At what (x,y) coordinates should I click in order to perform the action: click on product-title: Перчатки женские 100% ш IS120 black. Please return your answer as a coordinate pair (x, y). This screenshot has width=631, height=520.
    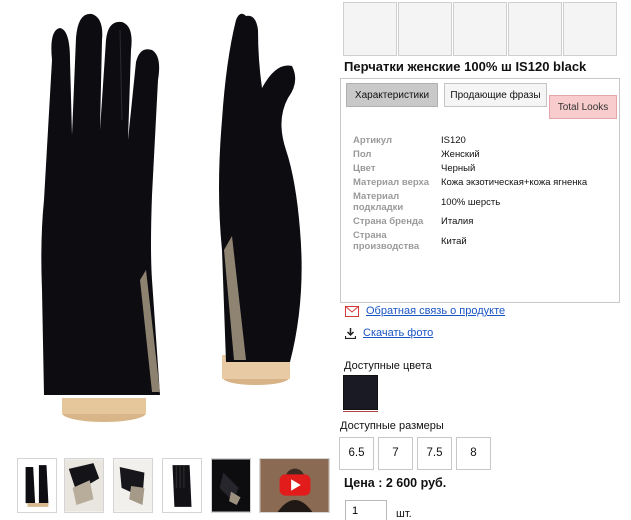
    Looking at the image, I should click on (465, 66).